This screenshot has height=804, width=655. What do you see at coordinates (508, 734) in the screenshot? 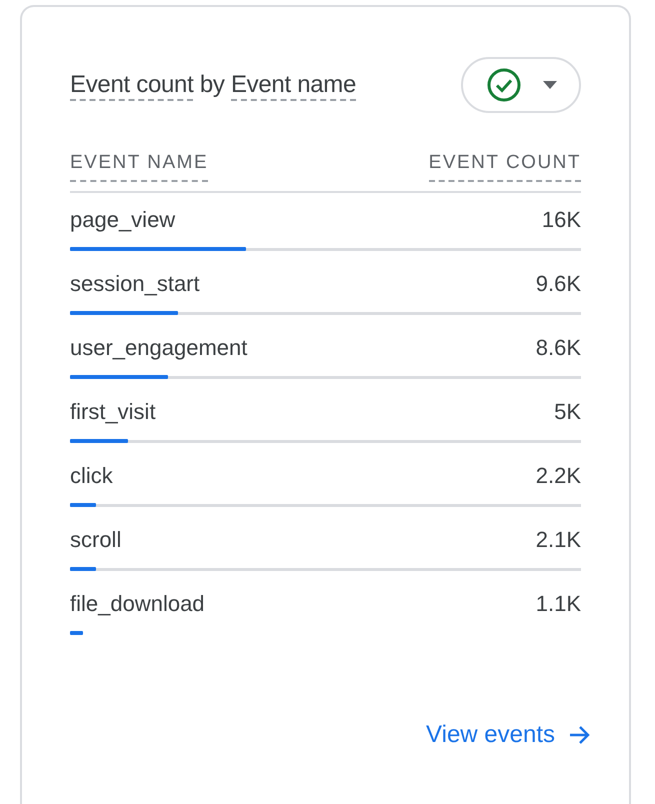
I see `view-events-link: View events` at bounding box center [508, 734].